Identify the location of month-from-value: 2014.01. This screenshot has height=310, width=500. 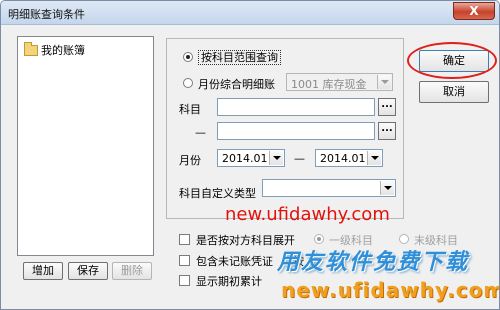
(245, 158).